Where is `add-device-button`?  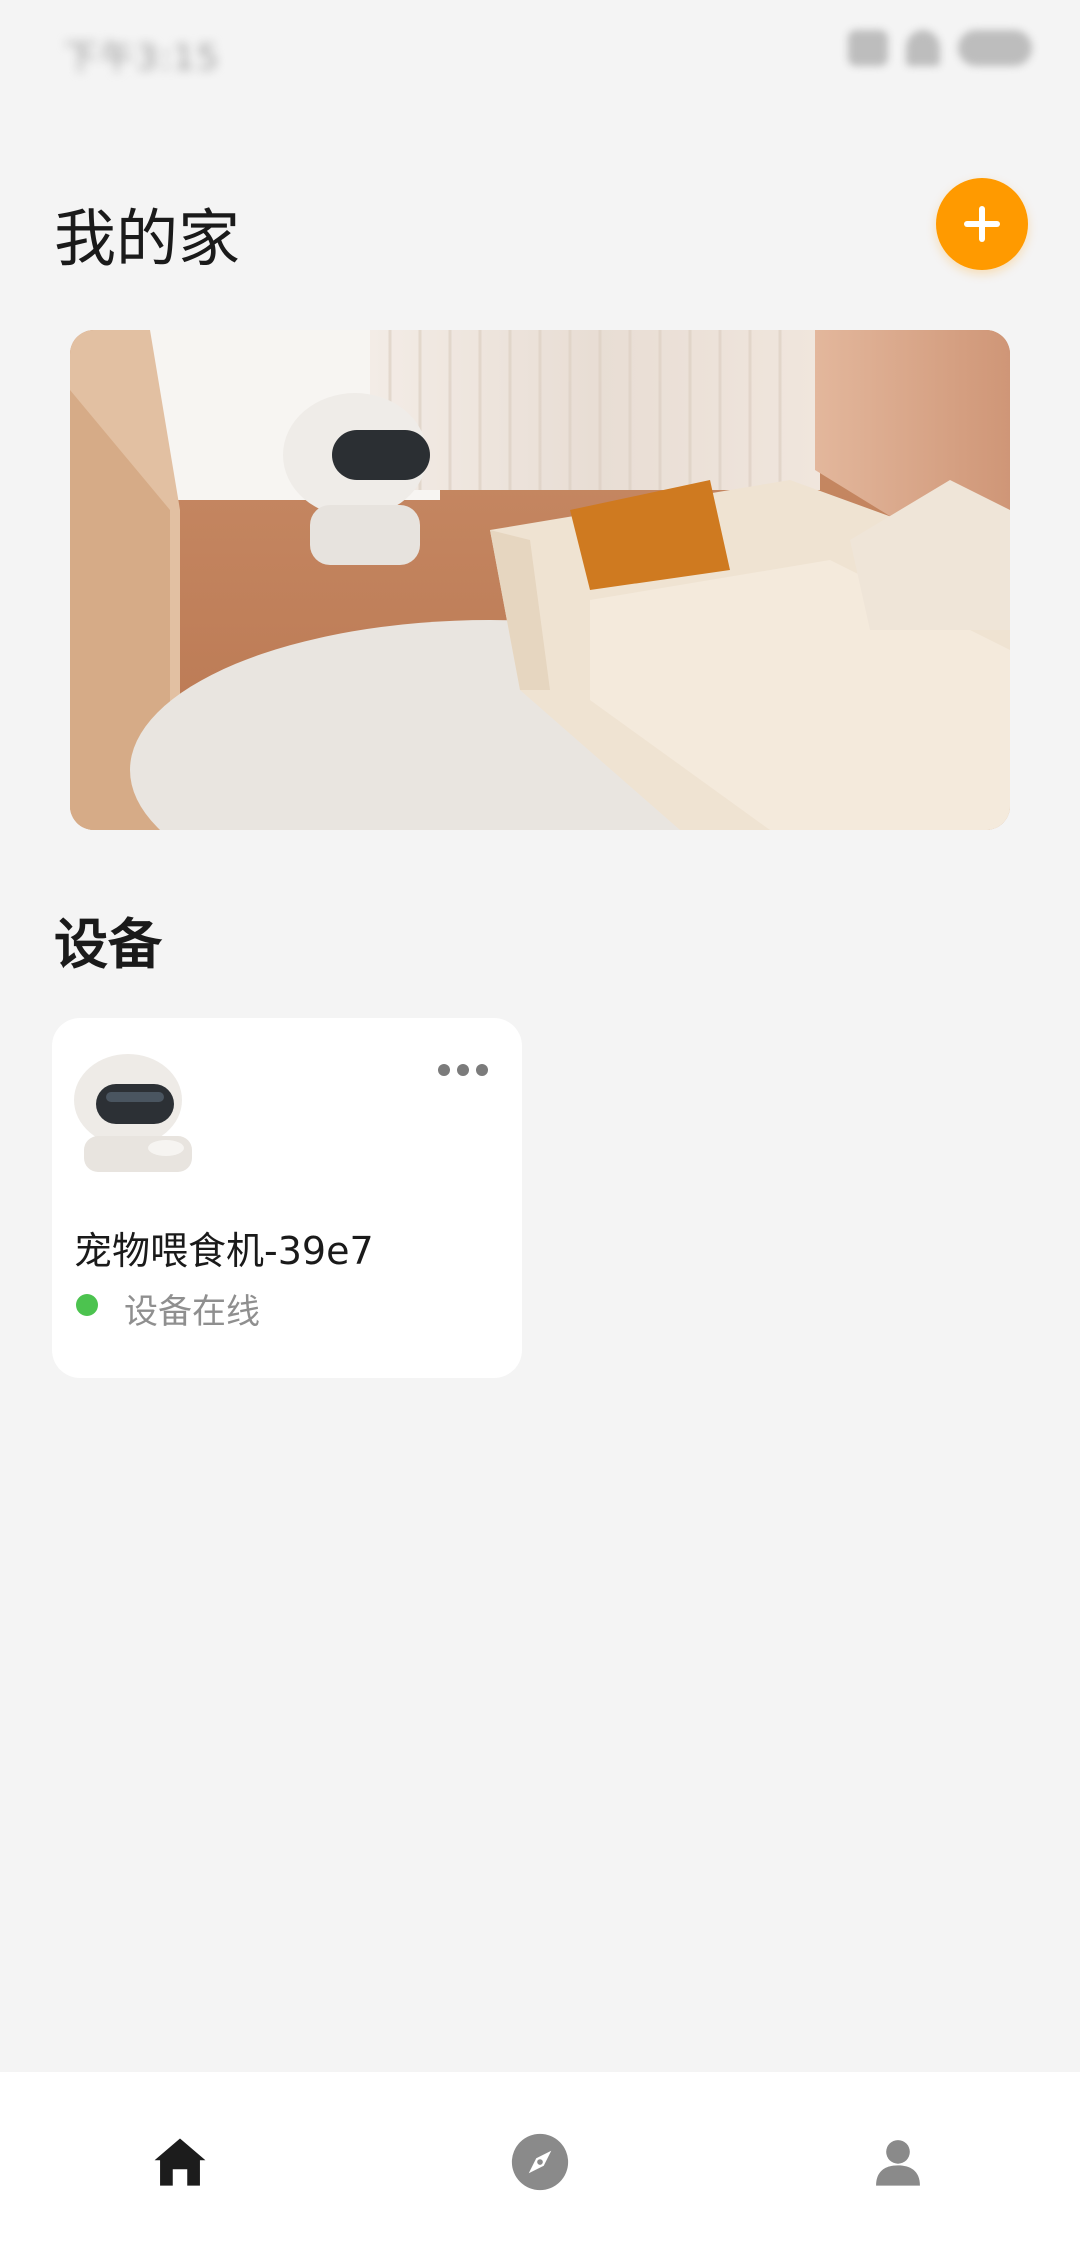 add-device-button is located at coordinates (982, 224).